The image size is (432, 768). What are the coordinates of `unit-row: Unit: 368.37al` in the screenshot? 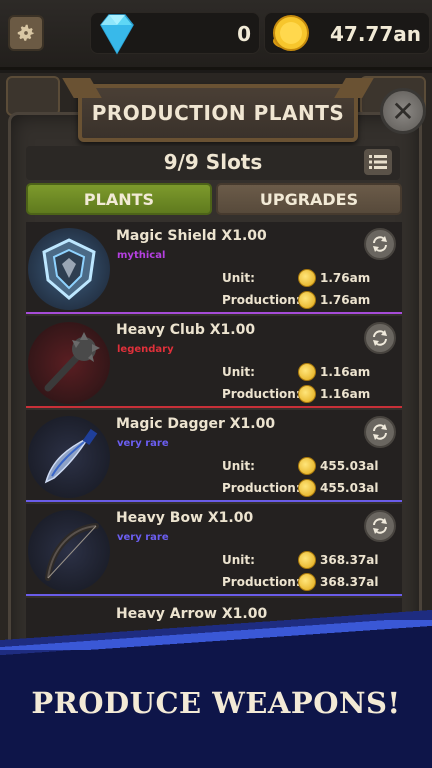 It's located at (310, 560).